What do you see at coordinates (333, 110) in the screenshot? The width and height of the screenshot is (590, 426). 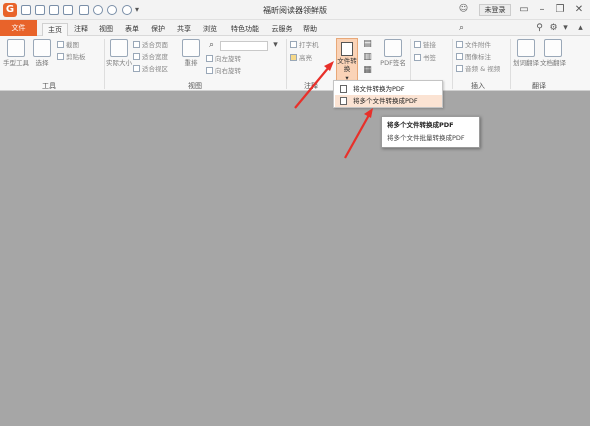 I see `annotation-arrows` at bounding box center [333, 110].